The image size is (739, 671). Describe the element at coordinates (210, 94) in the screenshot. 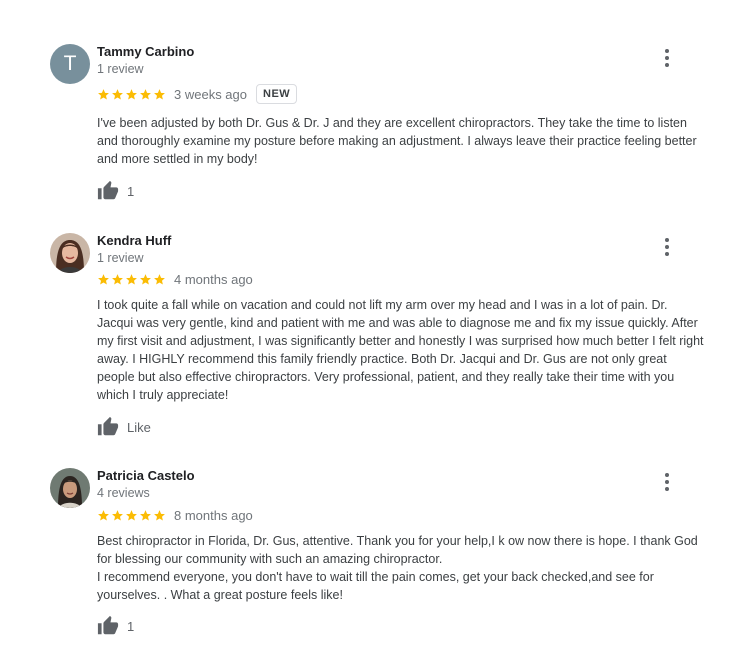

I see `review-date: 3 weeks ago` at that location.